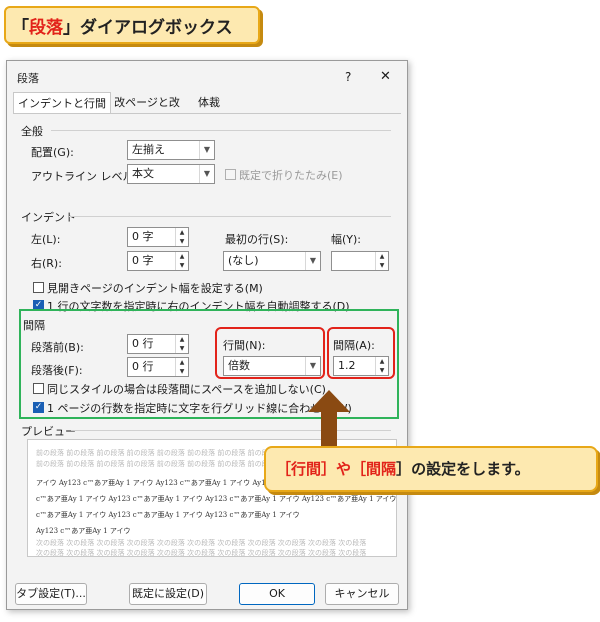 The image size is (600, 622). I want to click on dialog-title: 段落, so click(28, 78).